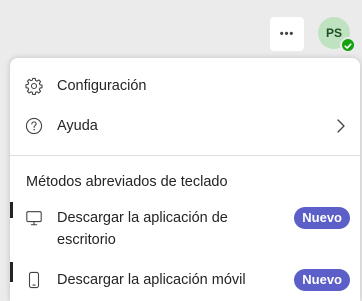 The width and height of the screenshot is (362, 301). I want to click on help-circle-icon, so click(34, 126).